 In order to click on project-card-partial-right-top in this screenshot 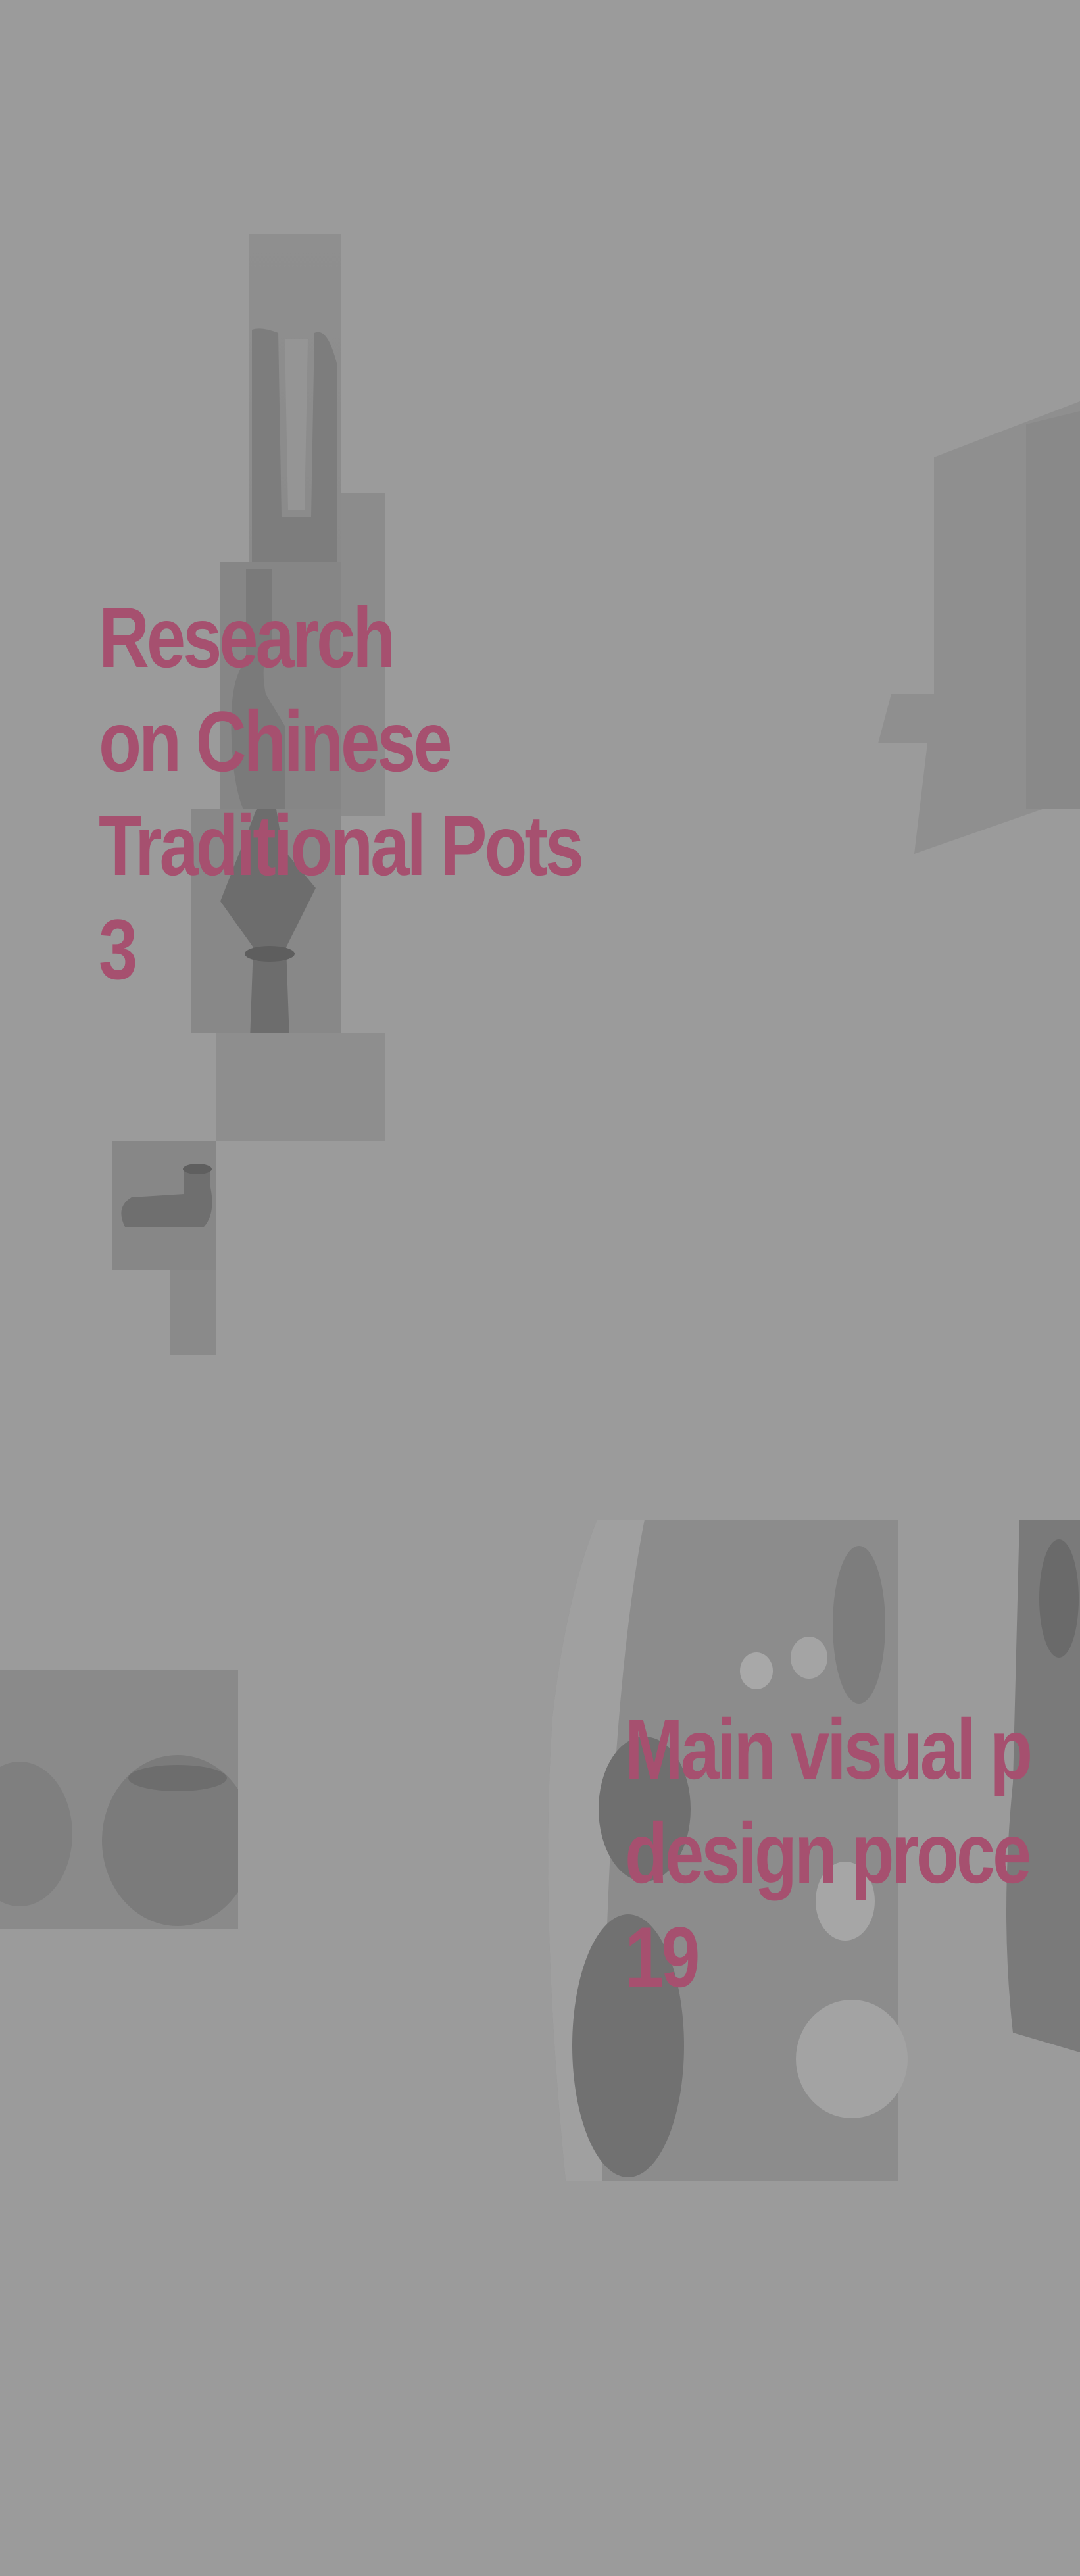, I will do `click(977, 625)`.